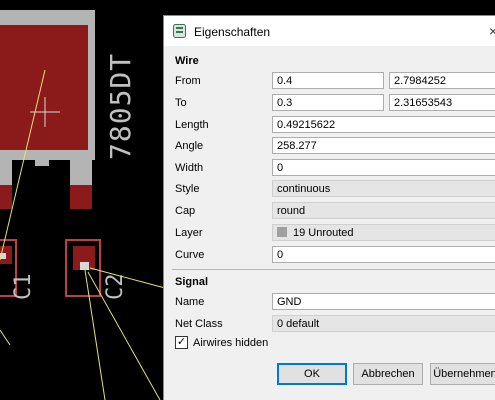 This screenshot has width=495, height=400. What do you see at coordinates (42, 158) in the screenshot?
I see `regulator-tab` at bounding box center [42, 158].